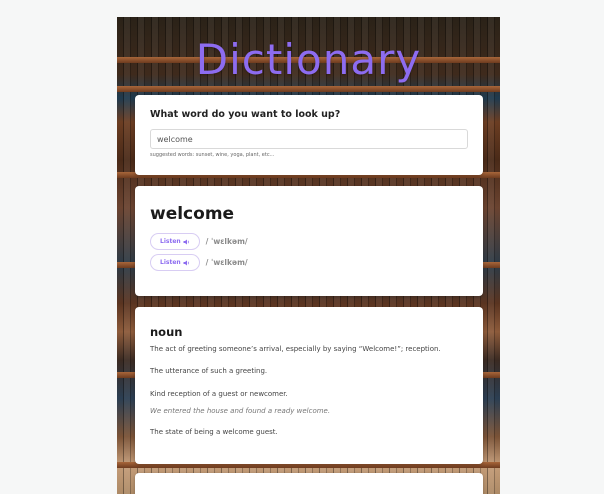 The width and height of the screenshot is (604, 494). I want to click on shelf-decoration, so click(308, 89).